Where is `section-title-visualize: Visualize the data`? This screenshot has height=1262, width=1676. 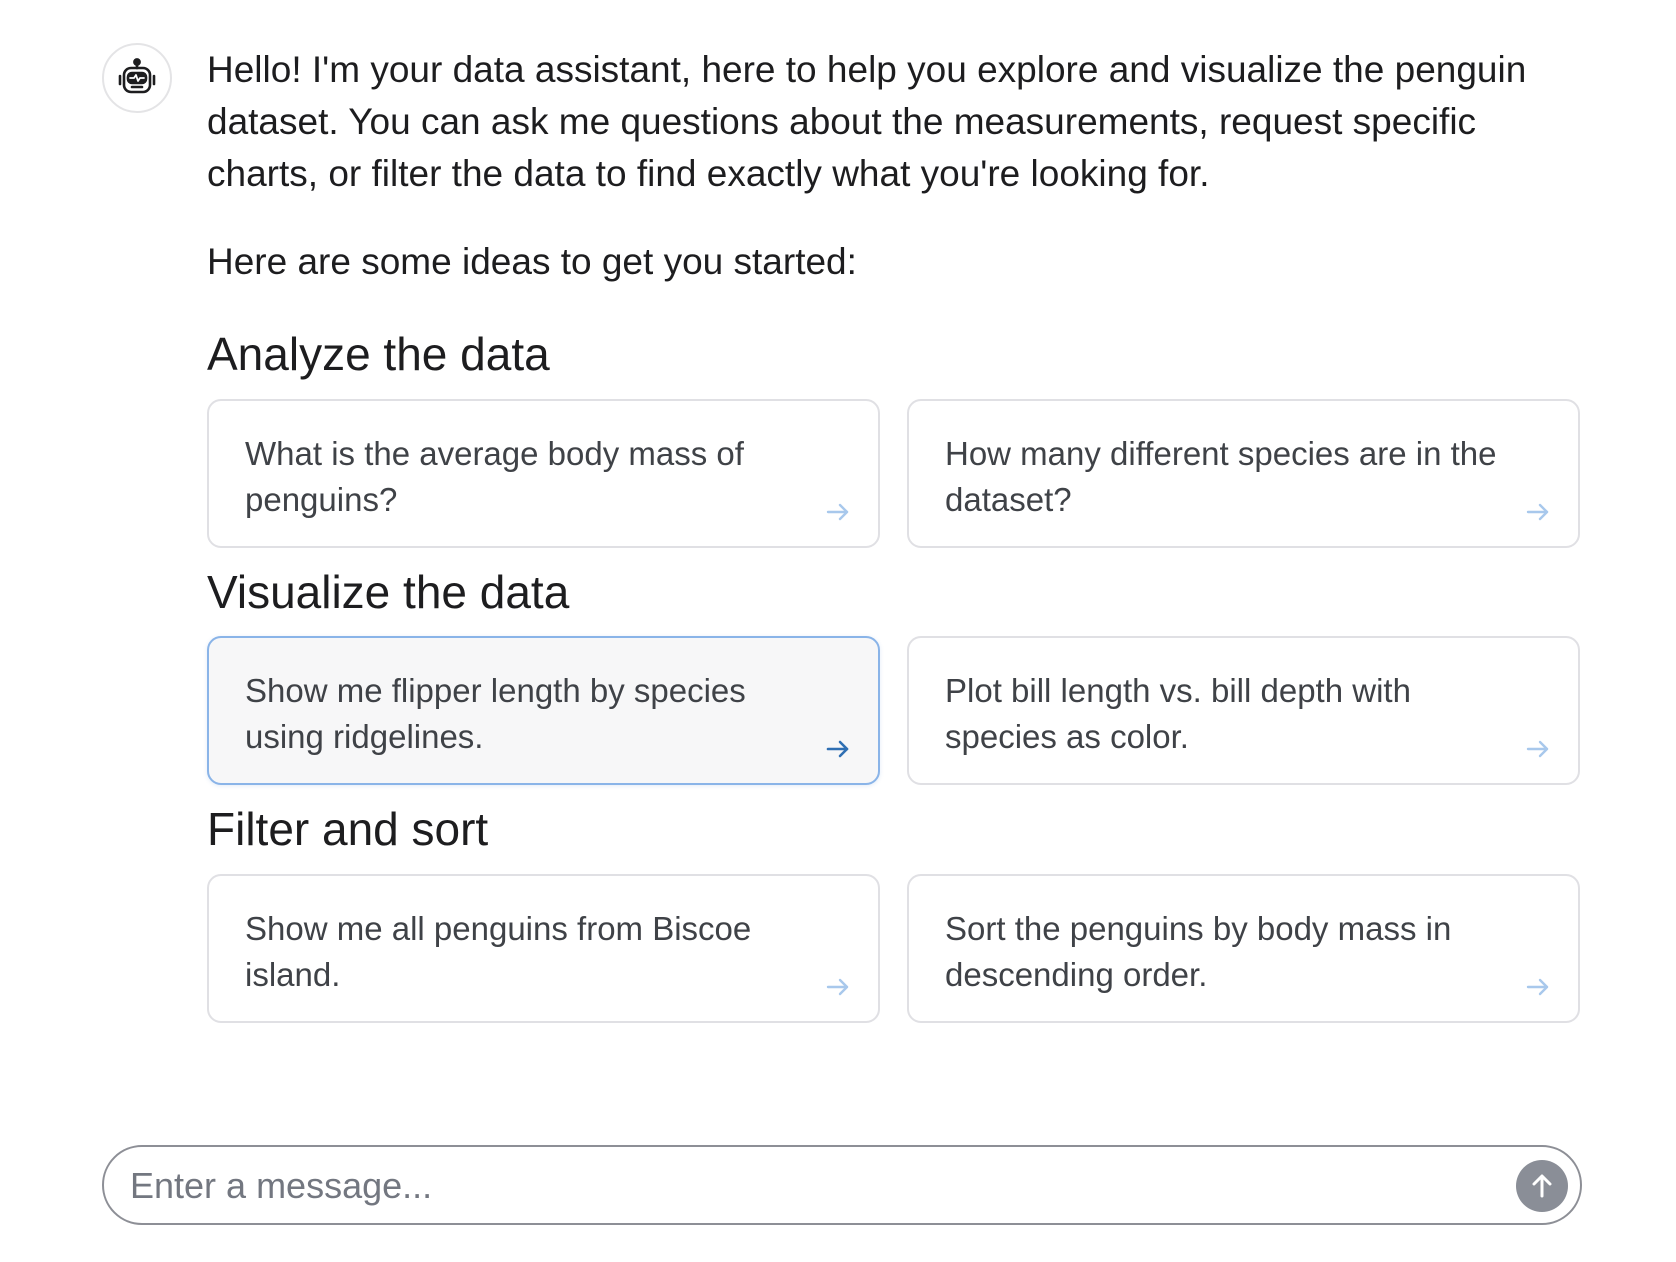 section-title-visualize: Visualize the data is located at coordinates (388, 592).